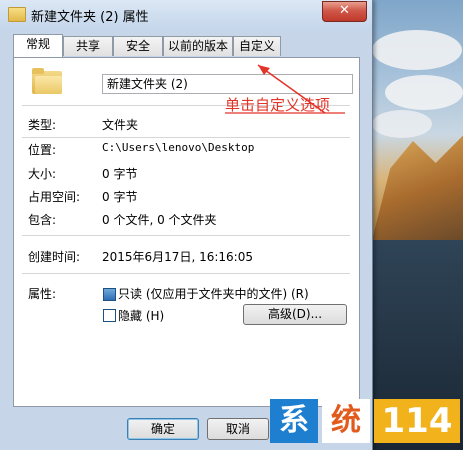 This screenshot has width=463, height=450. I want to click on type-label: 类型:, so click(42, 125).